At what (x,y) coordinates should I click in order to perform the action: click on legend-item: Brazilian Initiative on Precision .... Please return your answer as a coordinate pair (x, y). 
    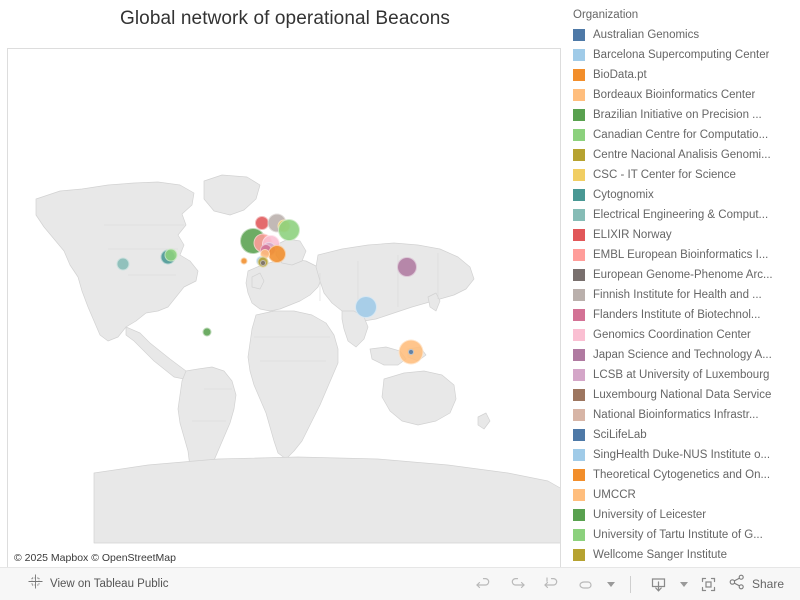
    Looking at the image, I should click on (684, 115).